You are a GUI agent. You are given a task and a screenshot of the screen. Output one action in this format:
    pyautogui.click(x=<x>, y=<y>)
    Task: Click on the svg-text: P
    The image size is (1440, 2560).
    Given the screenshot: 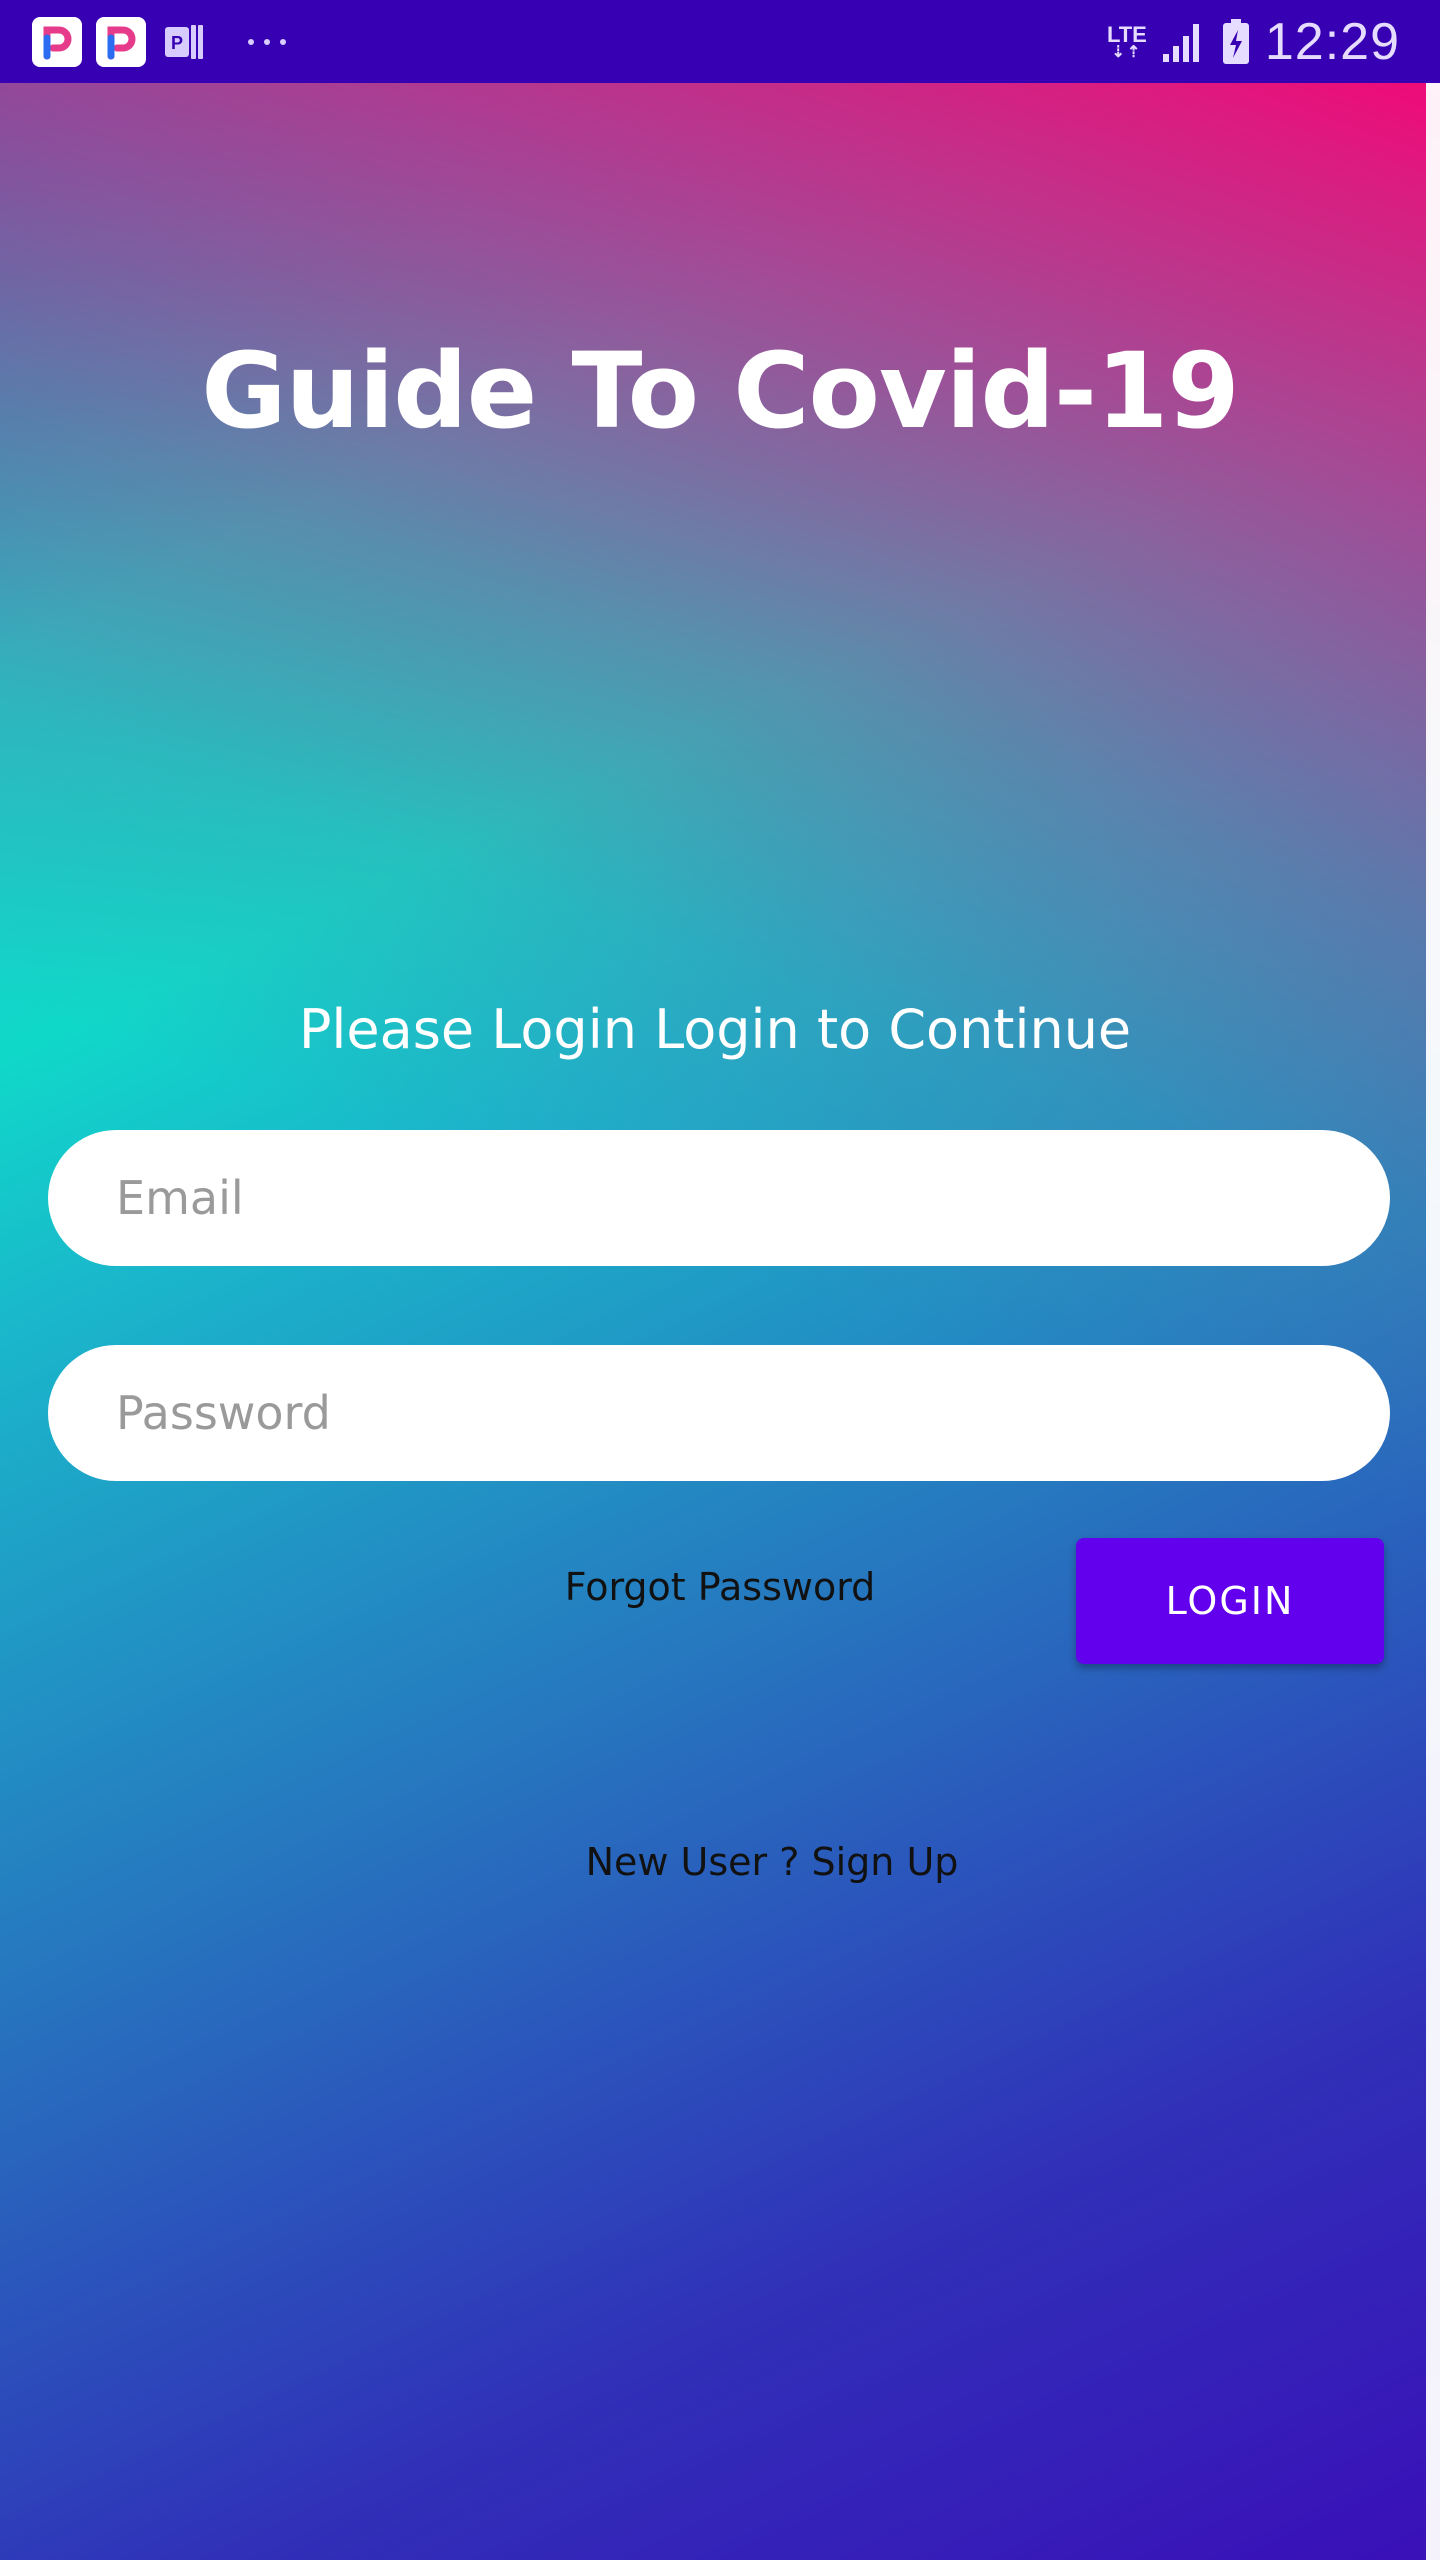 What is the action you would take?
    pyautogui.click(x=177, y=43)
    